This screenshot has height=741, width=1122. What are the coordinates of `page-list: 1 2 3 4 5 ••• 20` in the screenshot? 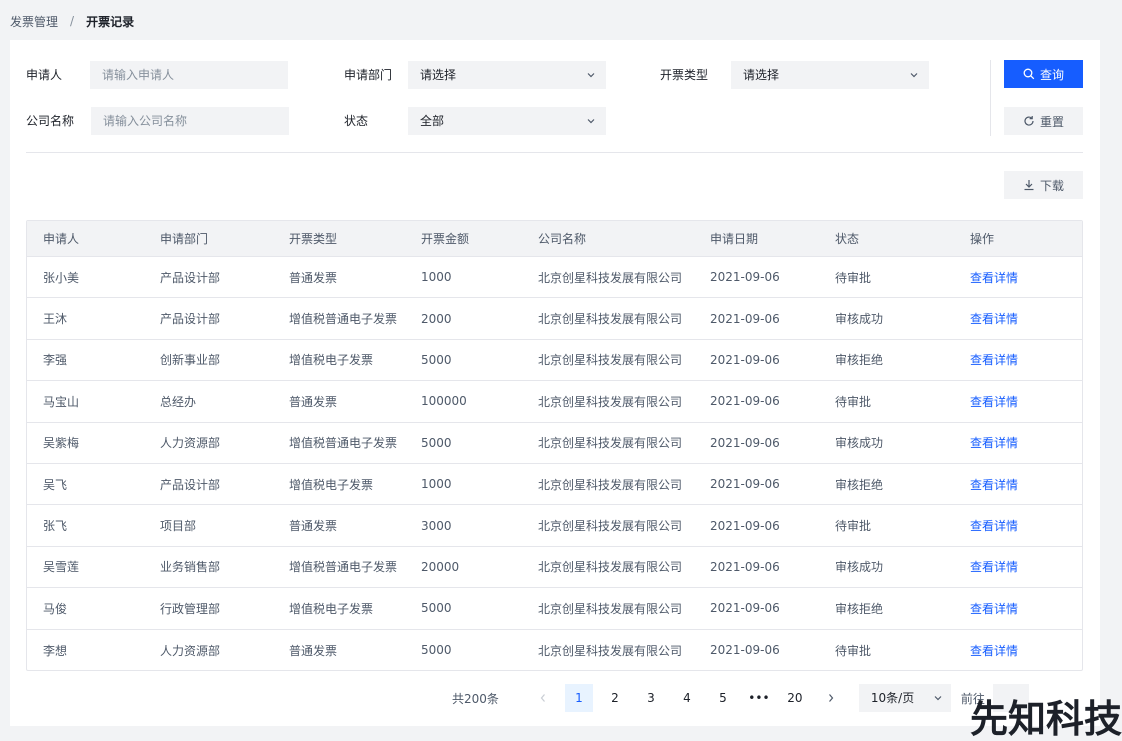 It's located at (690, 698).